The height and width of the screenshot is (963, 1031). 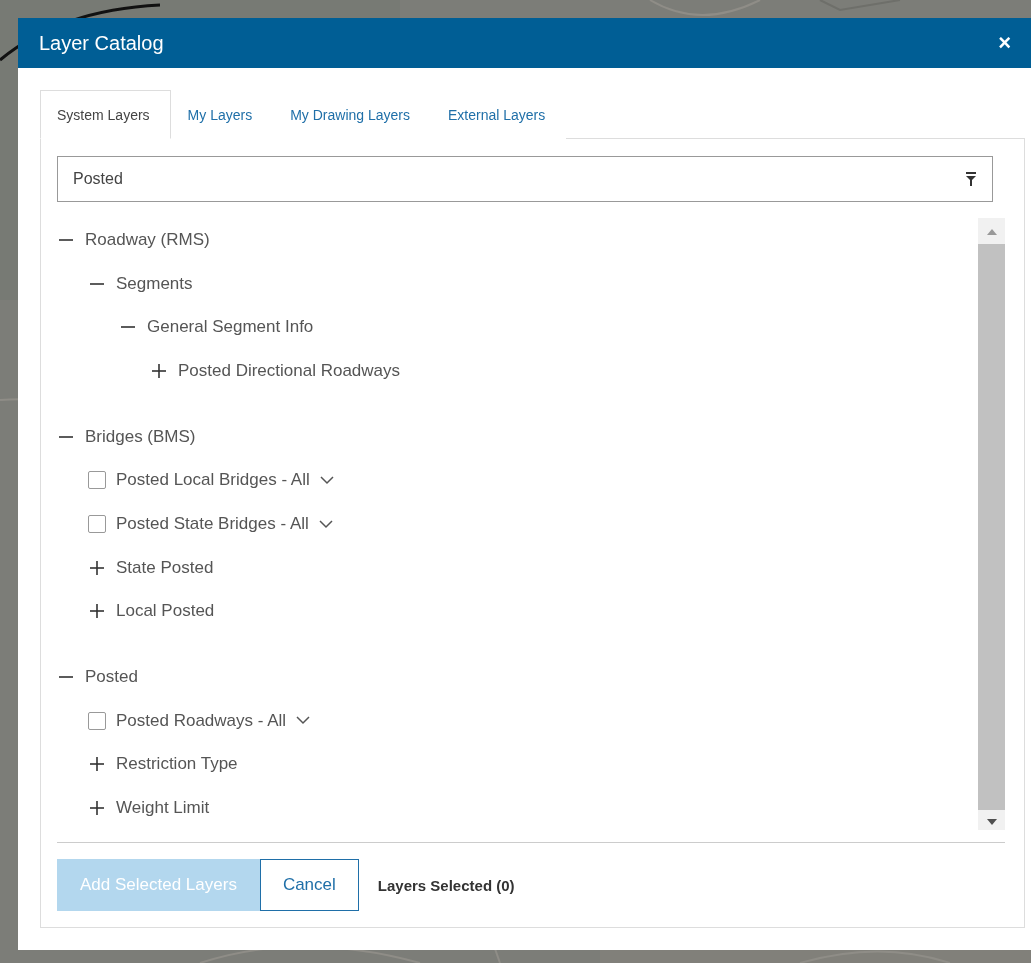 What do you see at coordinates (1004, 43) in the screenshot?
I see `close-button: ×` at bounding box center [1004, 43].